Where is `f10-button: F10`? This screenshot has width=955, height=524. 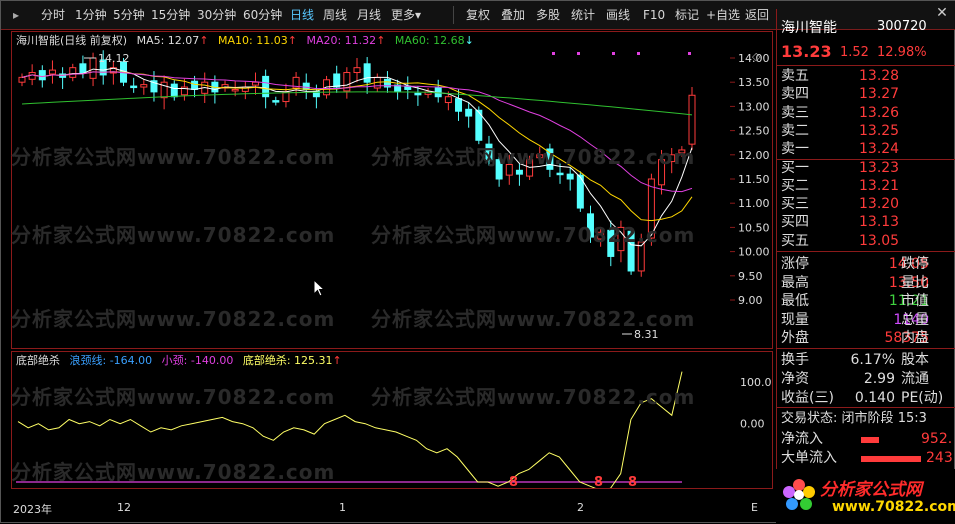
f10-button: F10 is located at coordinates (654, 15).